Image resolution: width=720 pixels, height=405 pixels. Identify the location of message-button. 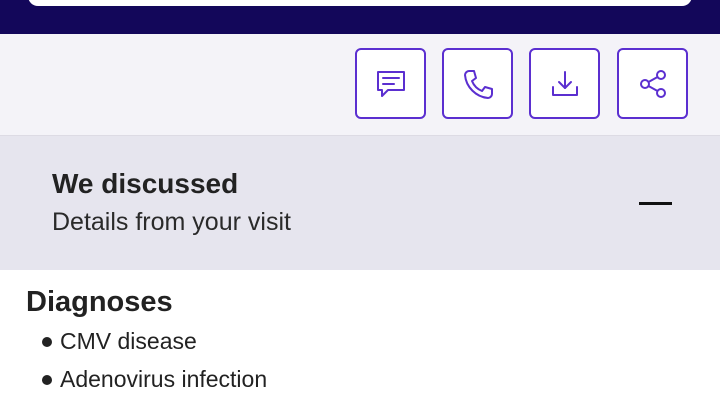
(390, 83).